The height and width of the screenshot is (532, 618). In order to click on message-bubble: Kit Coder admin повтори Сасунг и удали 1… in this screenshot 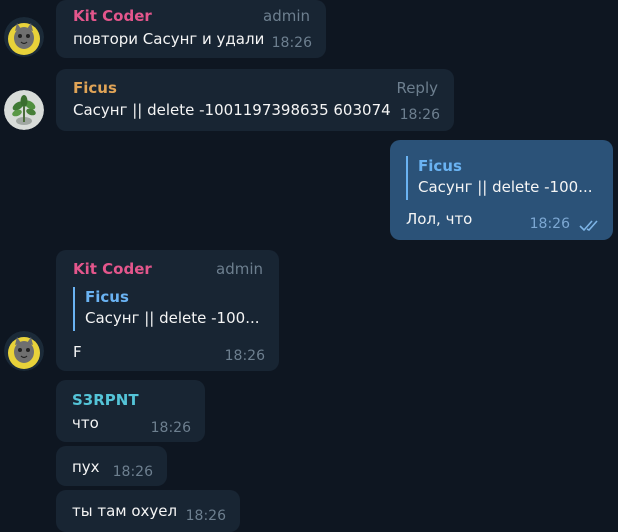, I will do `click(191, 29)`.